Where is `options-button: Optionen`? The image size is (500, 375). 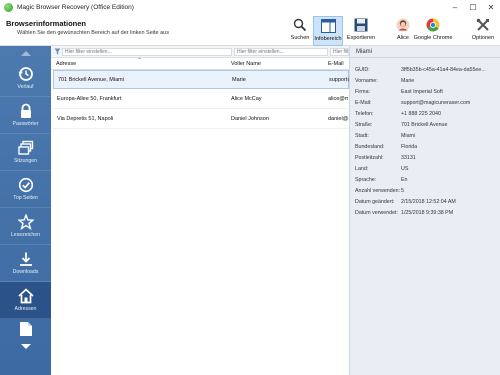 options-button: Optionen is located at coordinates (483, 31).